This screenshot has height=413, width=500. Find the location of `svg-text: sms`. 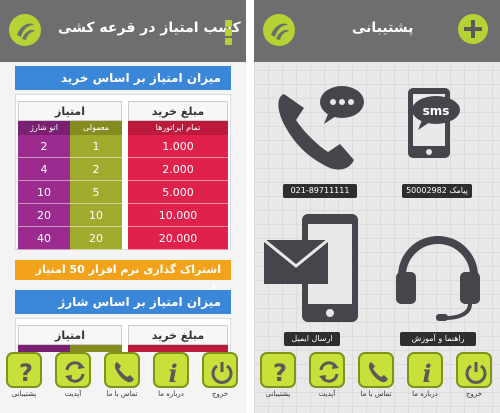

svg-text: sms is located at coordinates (436, 111).